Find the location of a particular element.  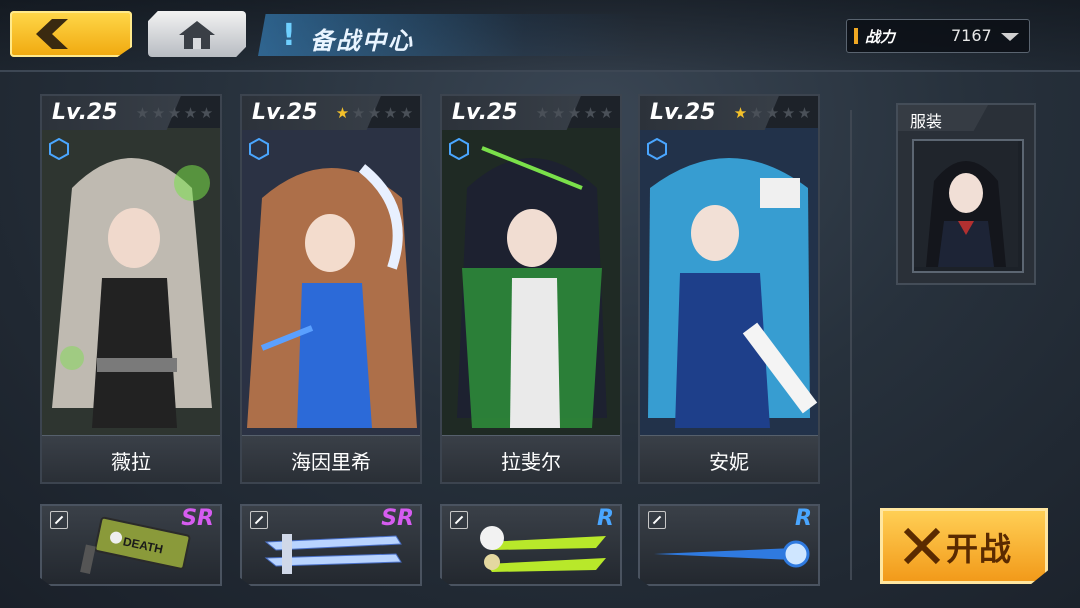

weapon-slot: SR is located at coordinates (331, 545).